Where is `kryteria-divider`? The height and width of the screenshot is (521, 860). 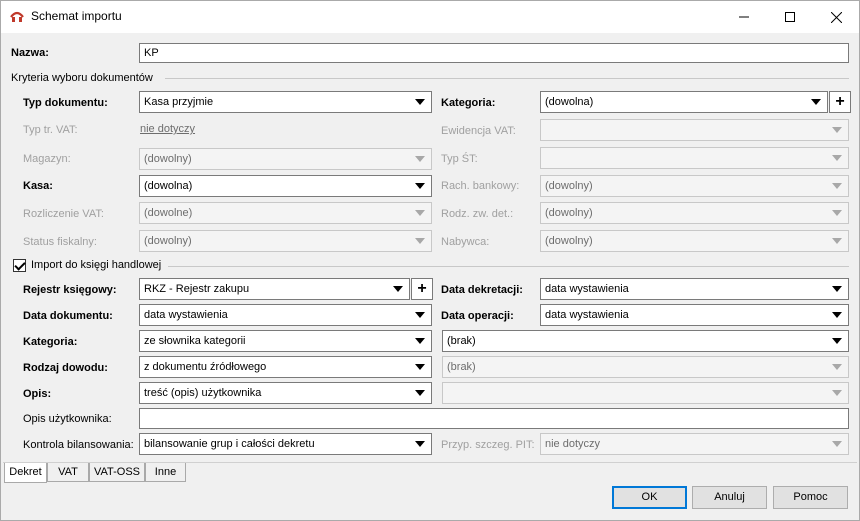 kryteria-divider is located at coordinates (507, 78).